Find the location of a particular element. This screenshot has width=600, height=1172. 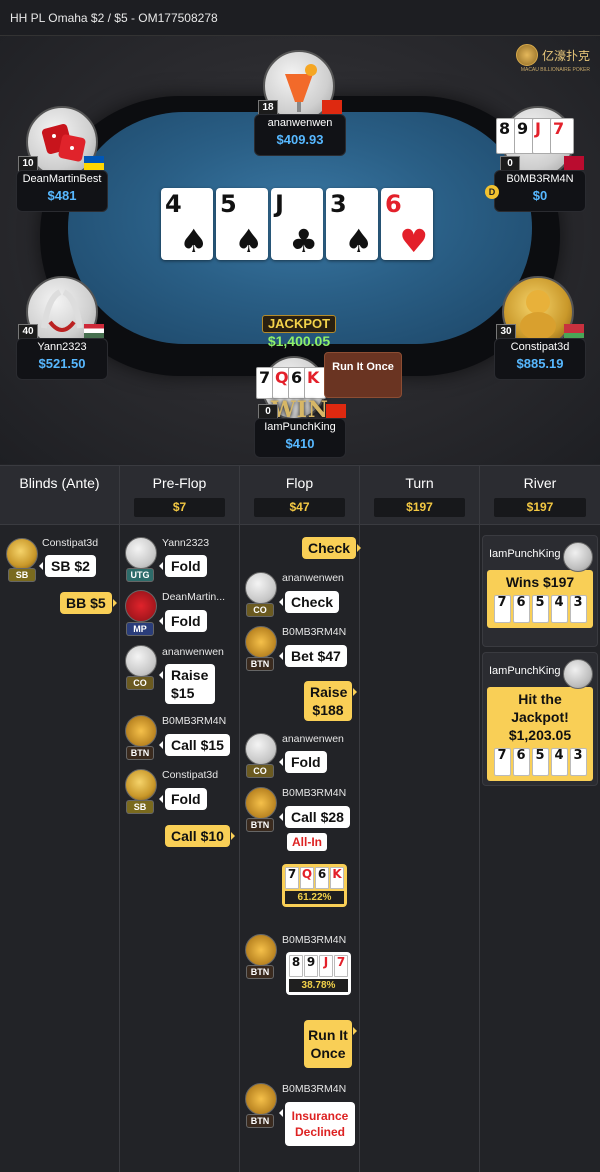

brand-logo: 亿濠扑克 is located at coordinates (552, 55).